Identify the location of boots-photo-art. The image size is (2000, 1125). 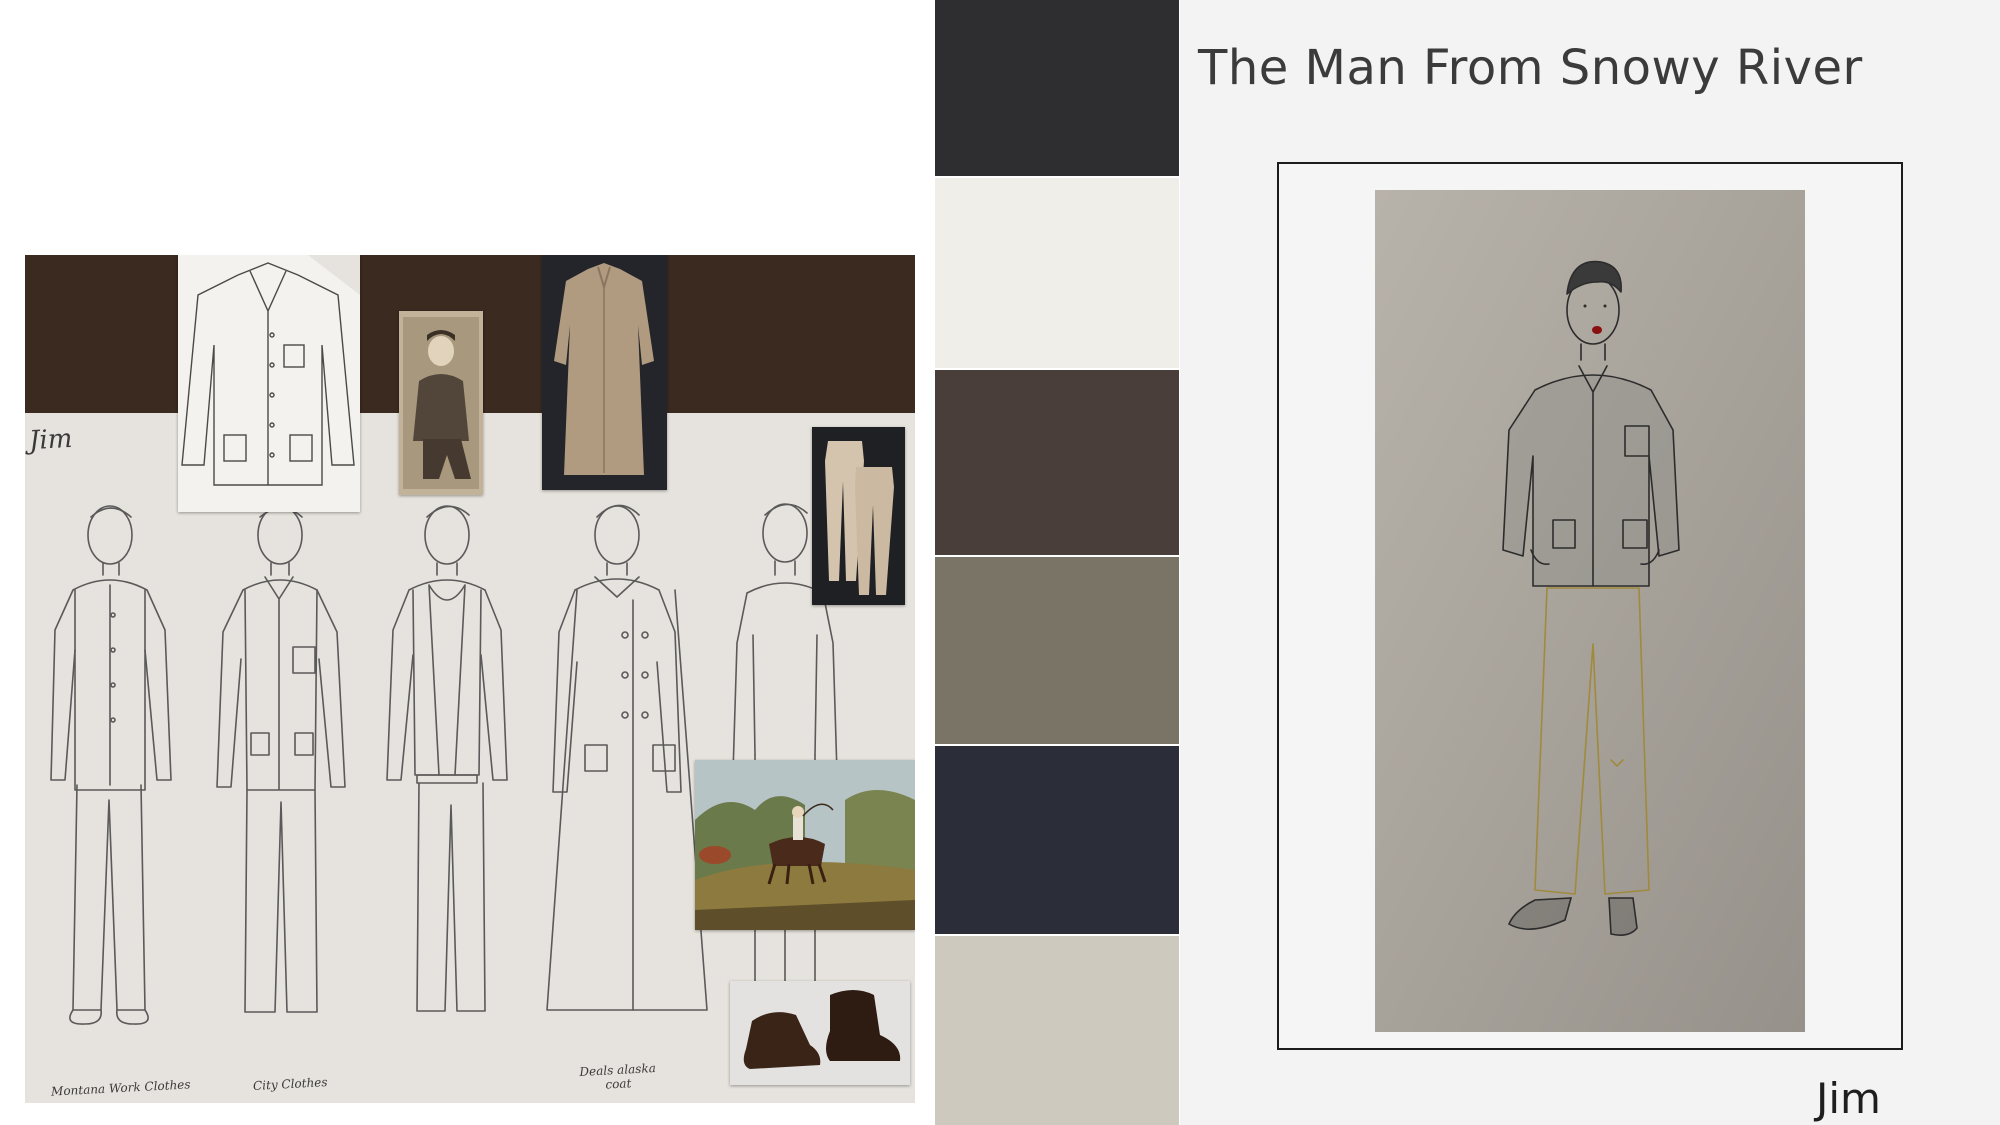
(820, 1033).